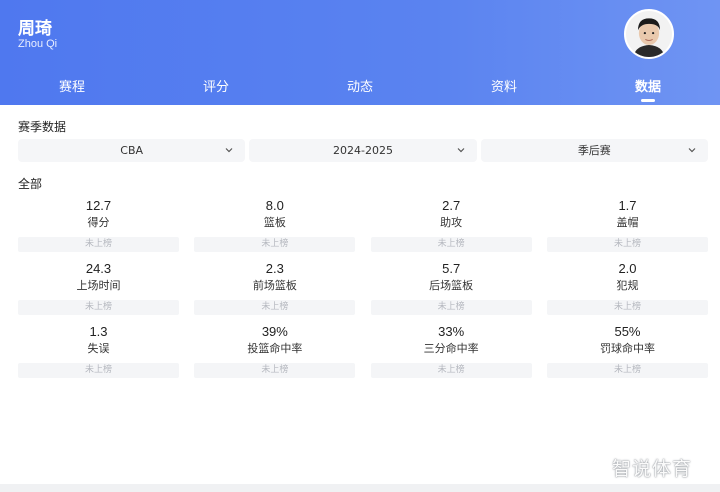  I want to click on league-select: CBA, so click(132, 150).